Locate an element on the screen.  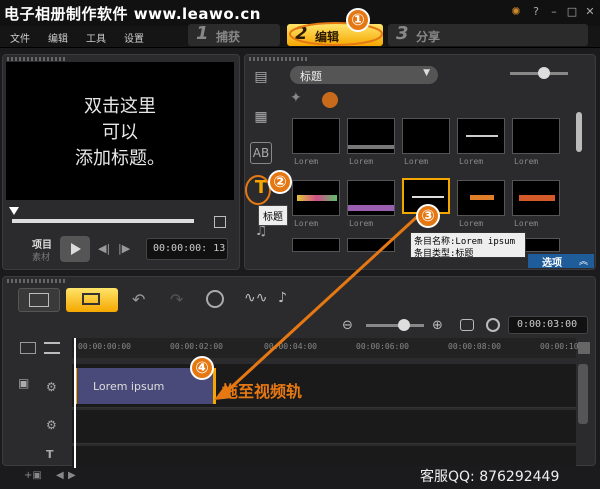
scroll-left-icon: ◀ is located at coordinates (60, 475).